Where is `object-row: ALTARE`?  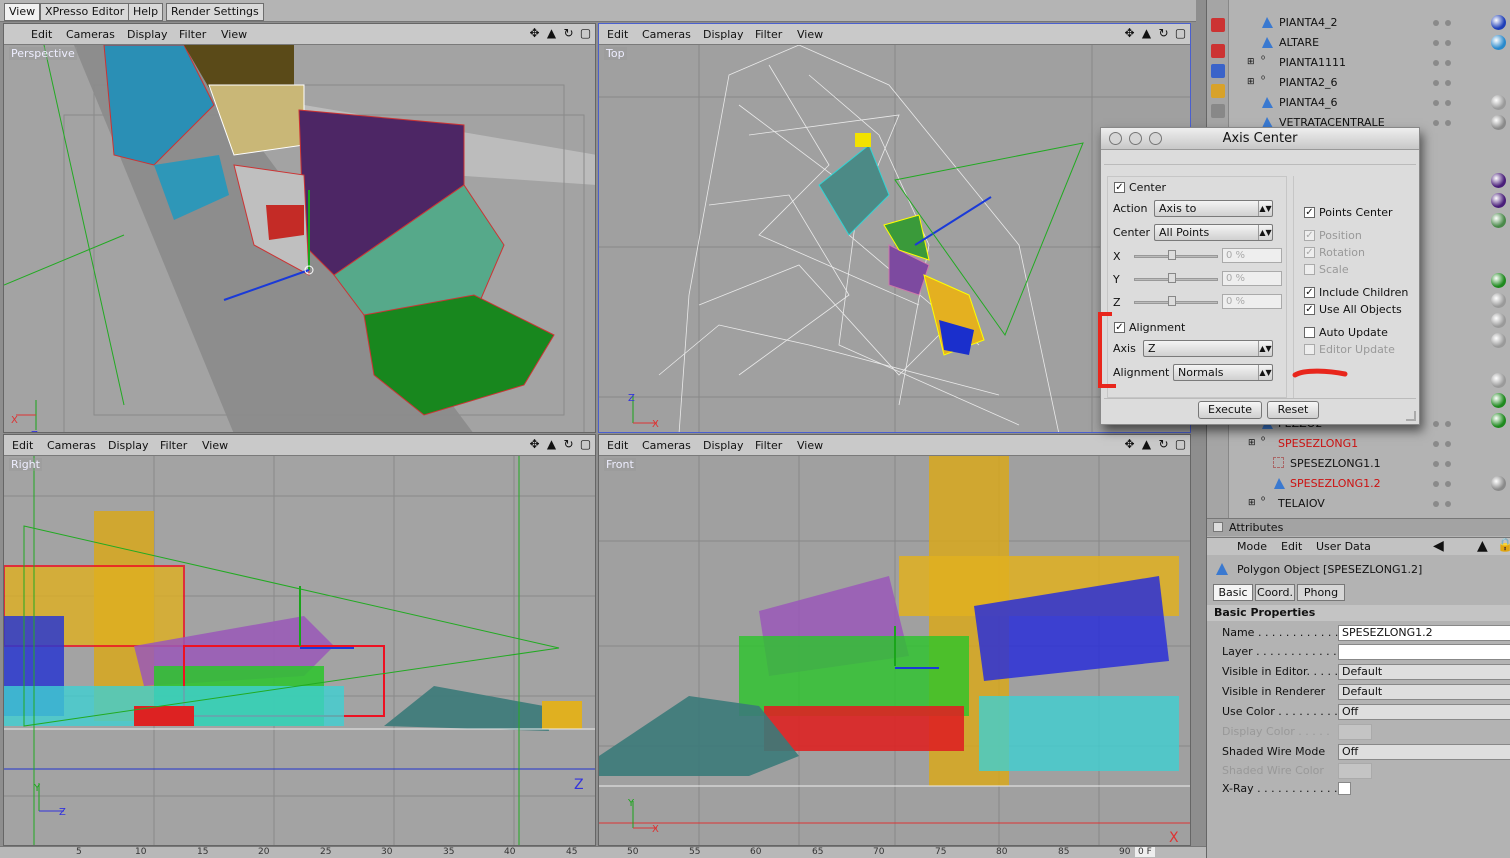 object-row: ALTARE is located at coordinates (1358, 43).